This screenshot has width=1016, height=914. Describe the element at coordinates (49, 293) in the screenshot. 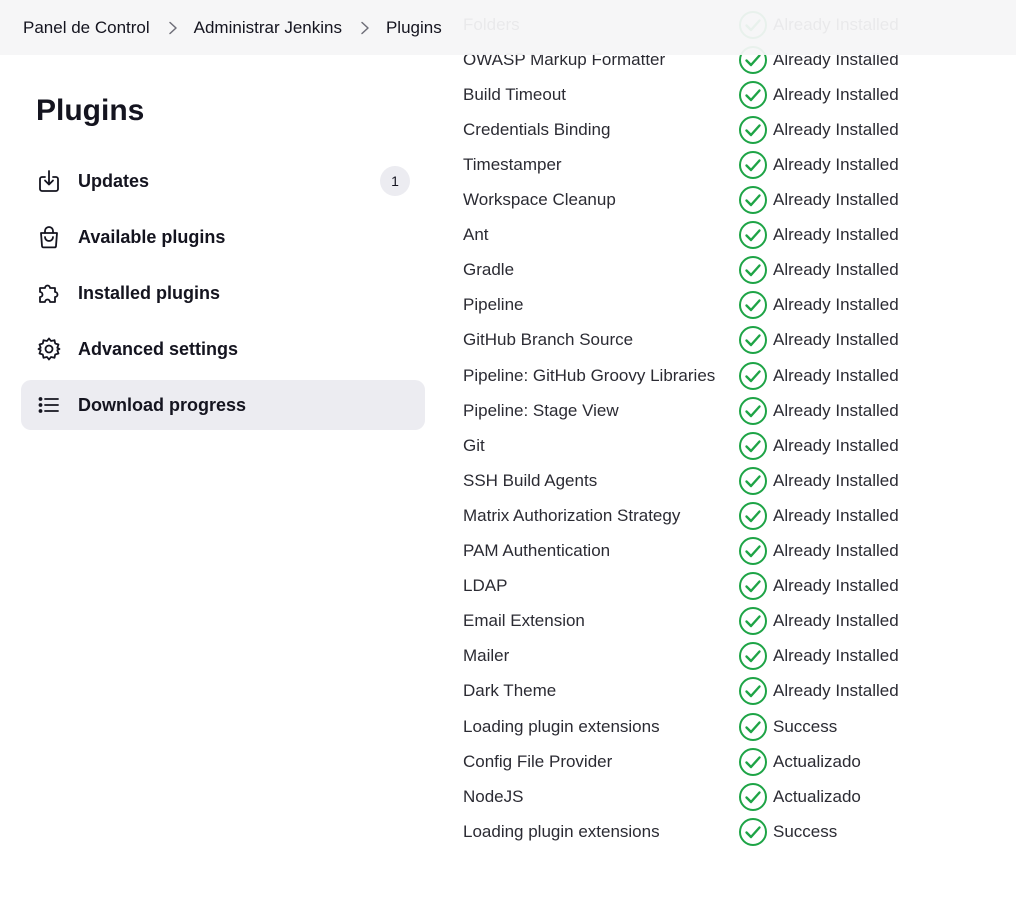

I see `puzzle-icon` at that location.